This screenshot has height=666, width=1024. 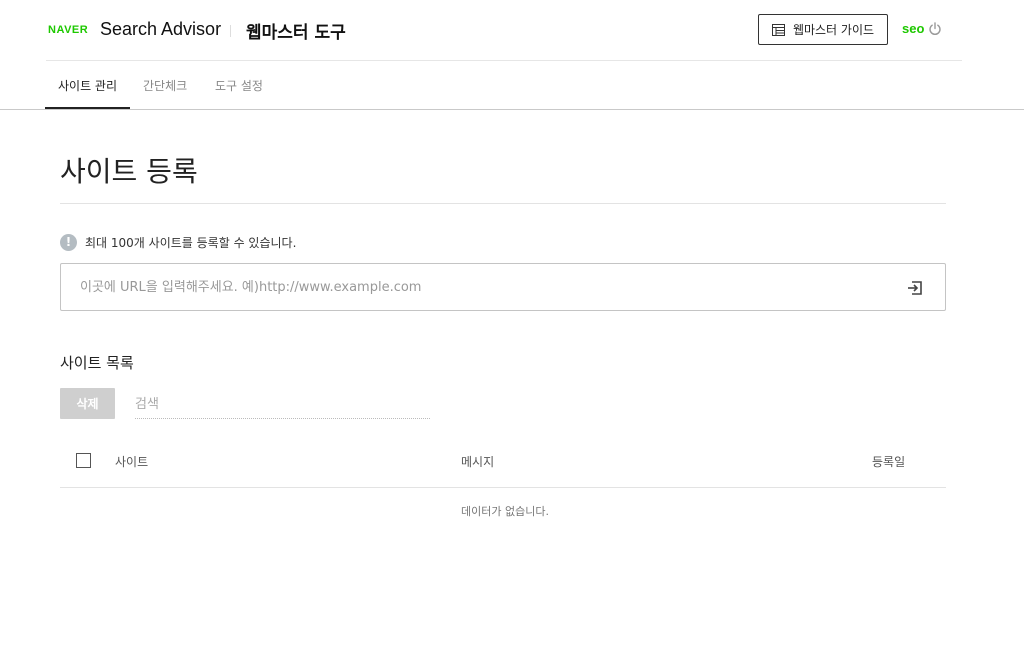 What do you see at coordinates (935, 29) in the screenshot?
I see `power-icon` at bounding box center [935, 29].